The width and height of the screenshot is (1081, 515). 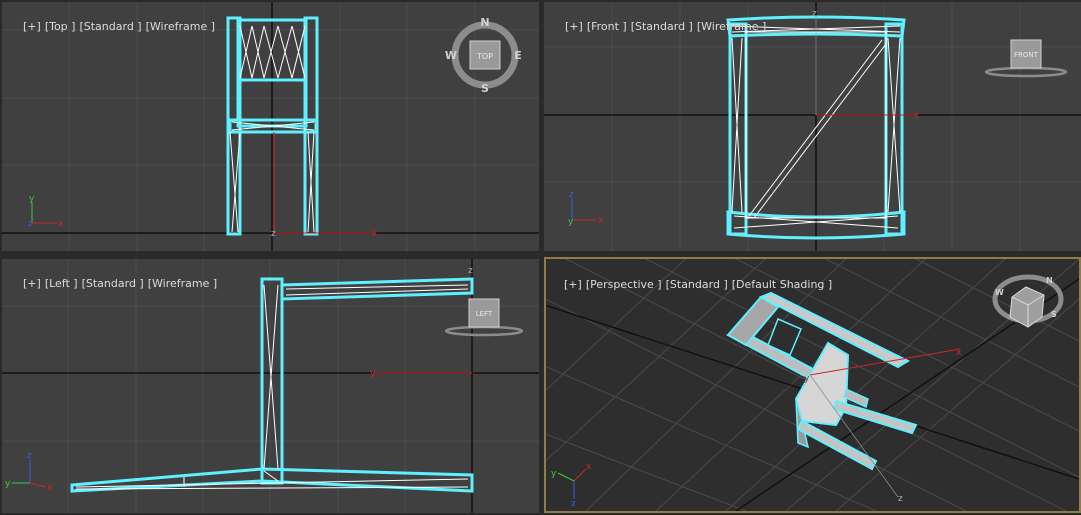 I want to click on viewcube-top: TOP N S E W, so click(x=483, y=55).